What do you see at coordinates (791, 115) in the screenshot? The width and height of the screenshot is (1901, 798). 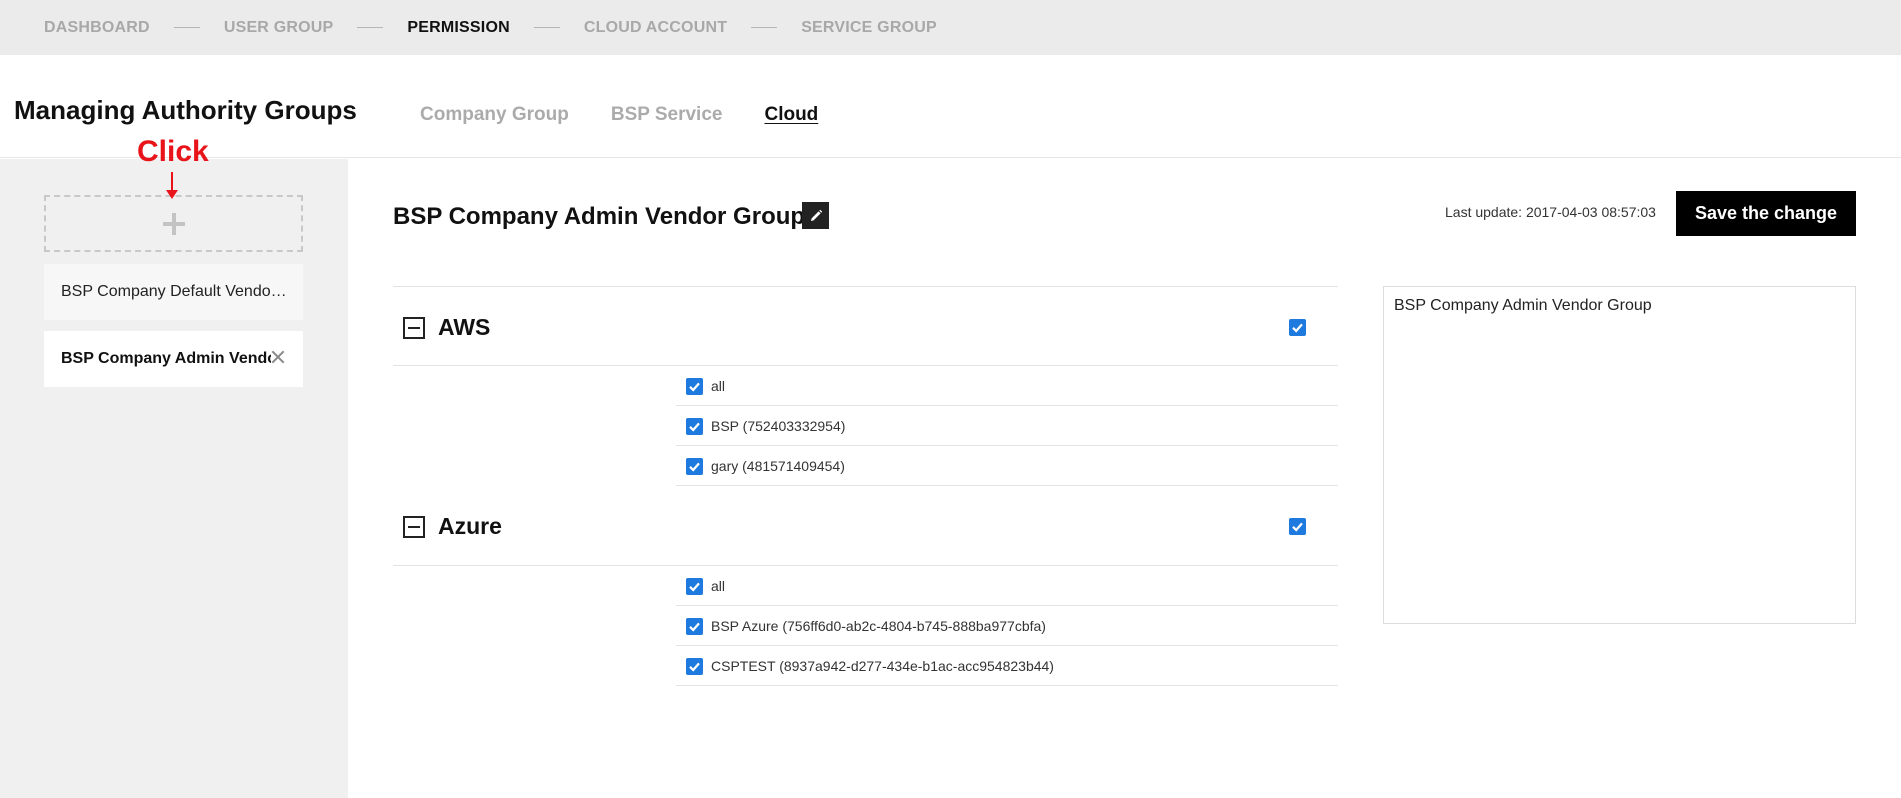 I see `tab-cloud: Cloud` at bounding box center [791, 115].